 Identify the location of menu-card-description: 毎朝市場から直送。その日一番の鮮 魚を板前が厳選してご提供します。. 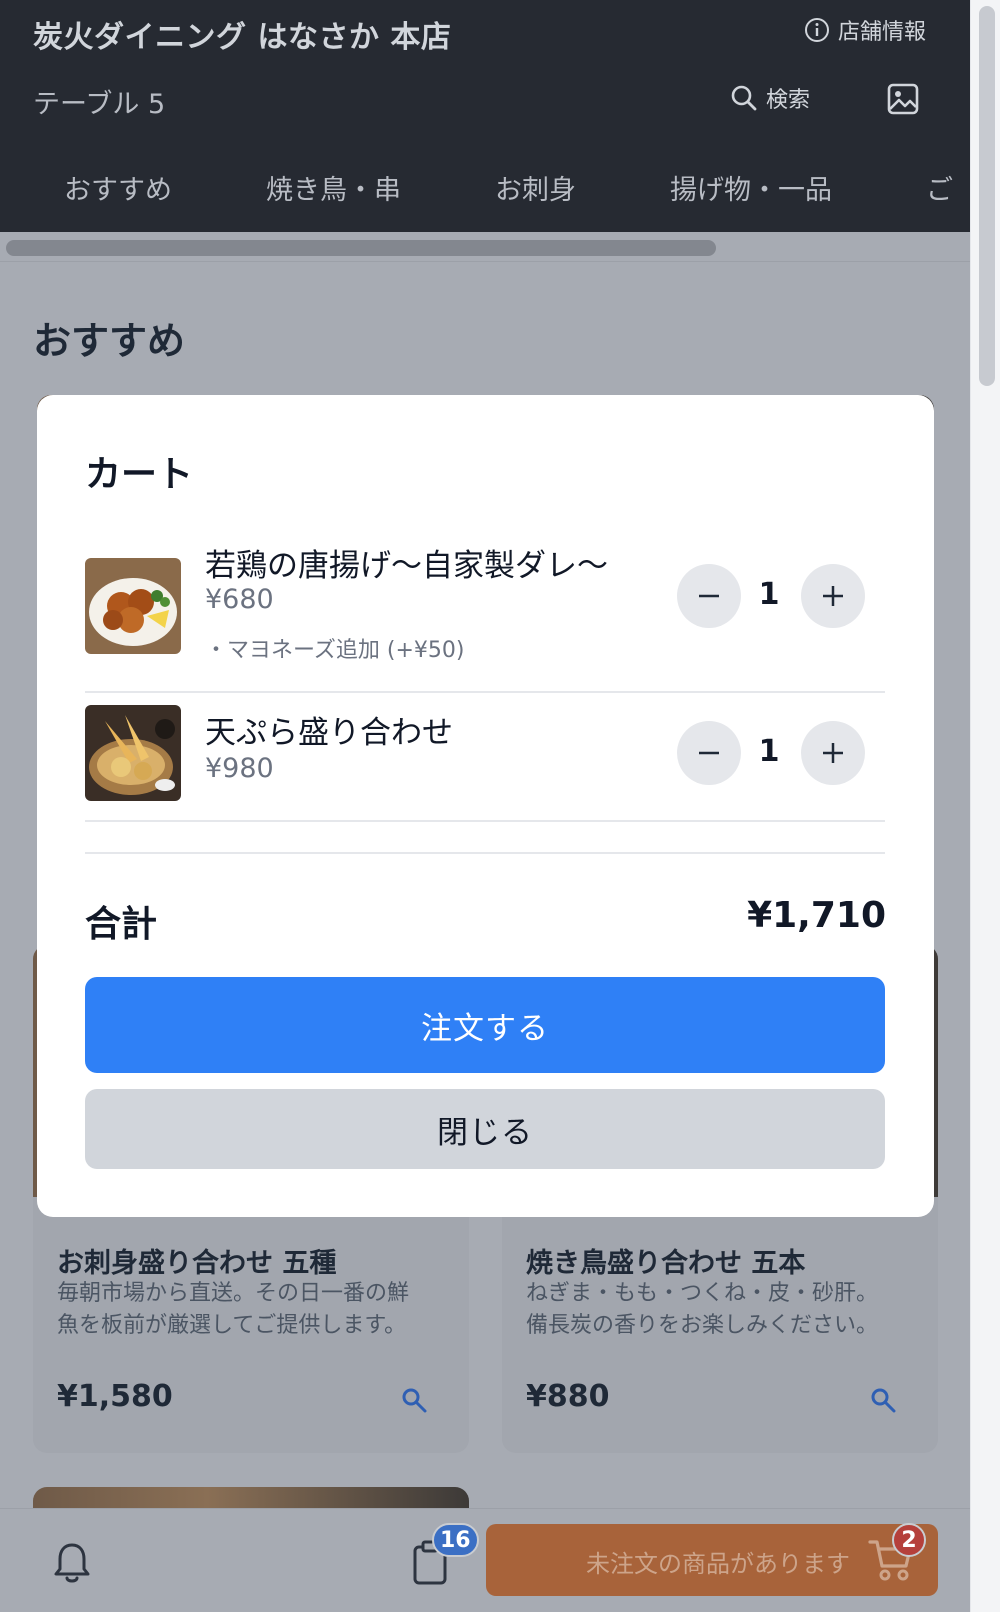
(257, 1310).